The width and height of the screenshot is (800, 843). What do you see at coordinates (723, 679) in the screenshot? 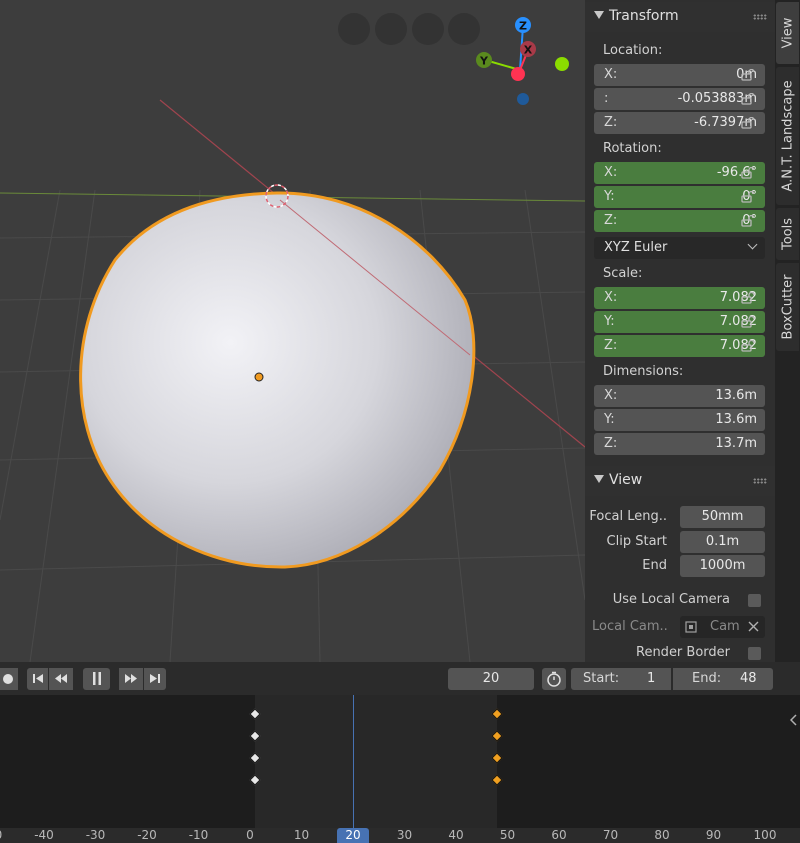
I see `end-frame-field: End: 48` at bounding box center [723, 679].